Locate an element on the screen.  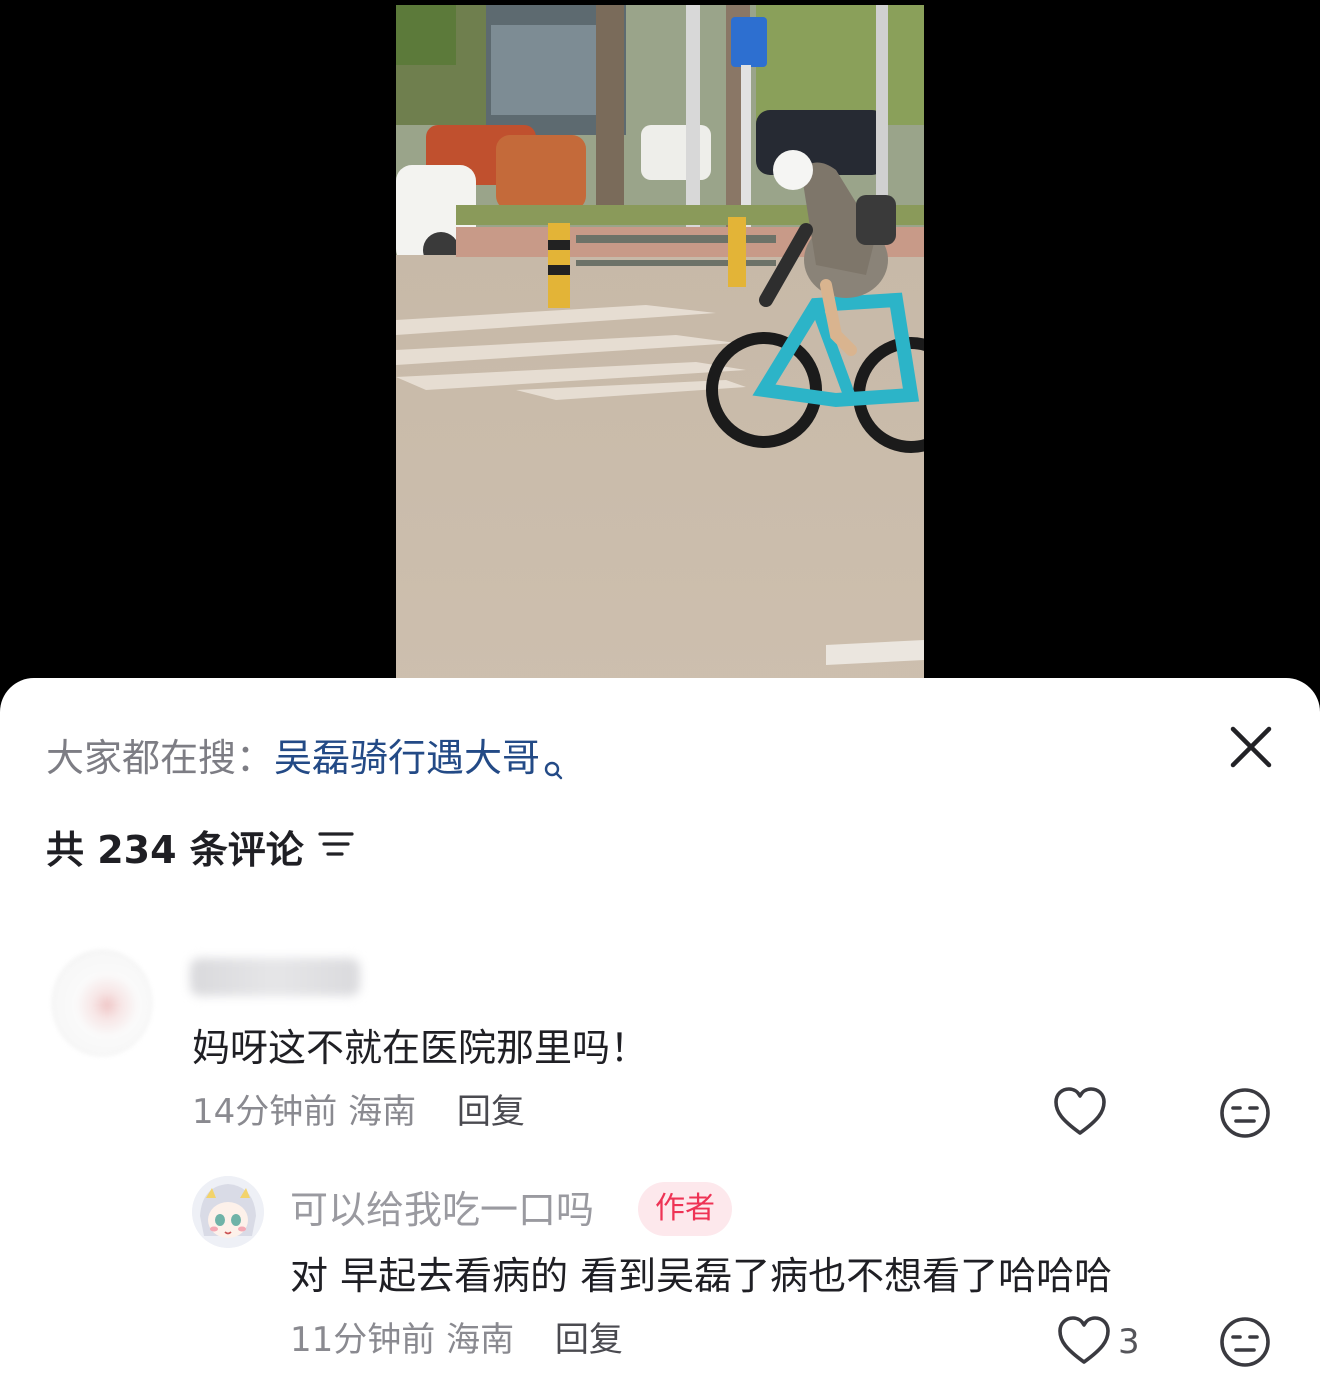
reply-username: 可以给我吃一口吗 is located at coordinates (442, 1210).